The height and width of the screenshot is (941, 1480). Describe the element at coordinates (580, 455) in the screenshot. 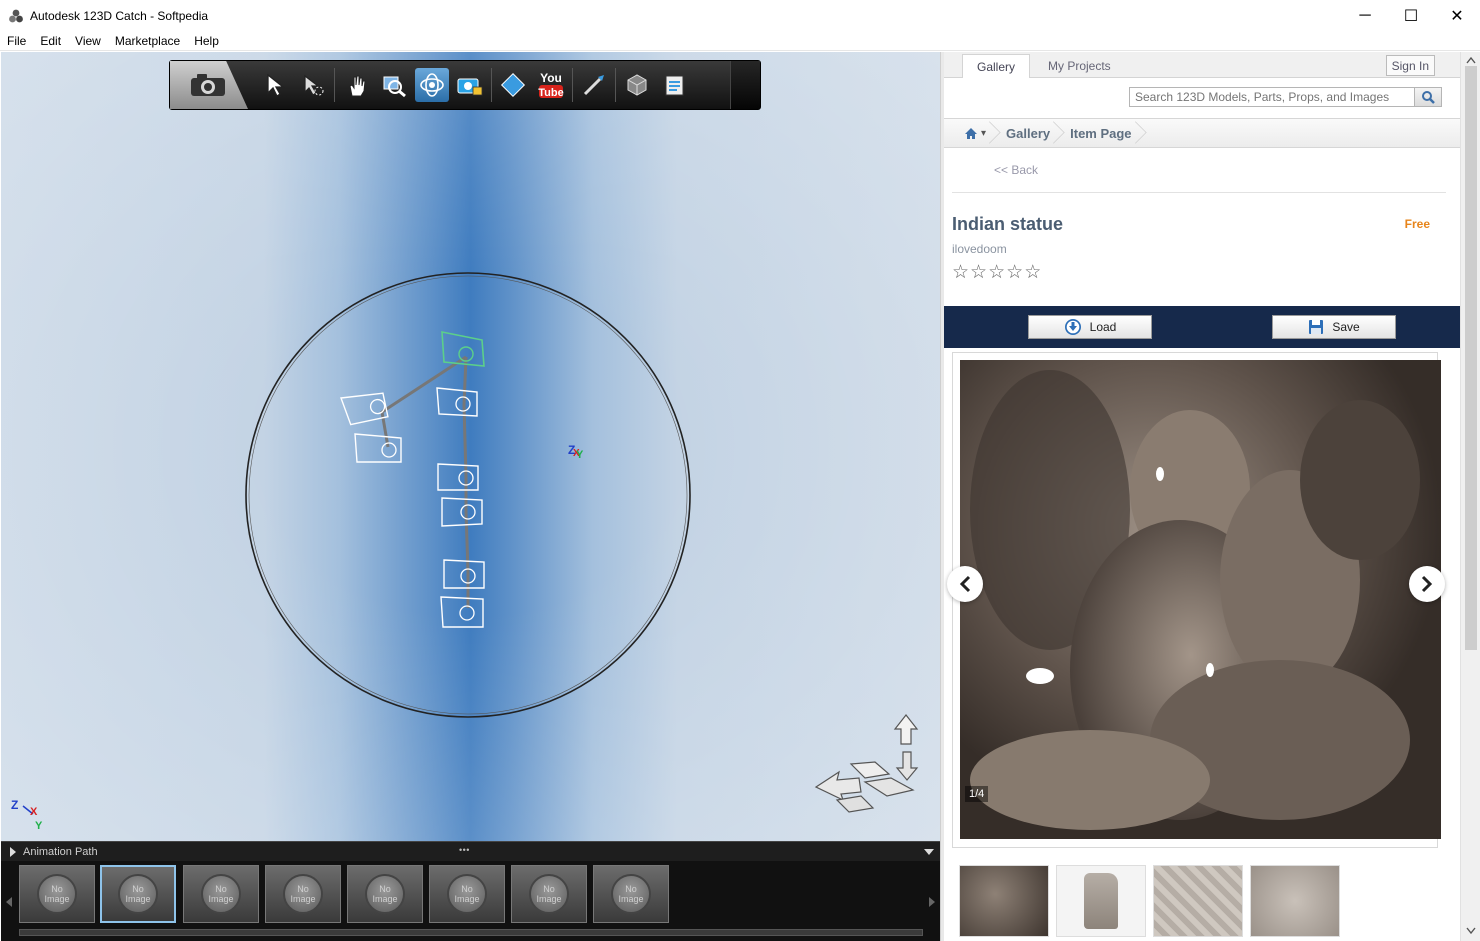

I see `pivot-axis-y: Y` at that location.